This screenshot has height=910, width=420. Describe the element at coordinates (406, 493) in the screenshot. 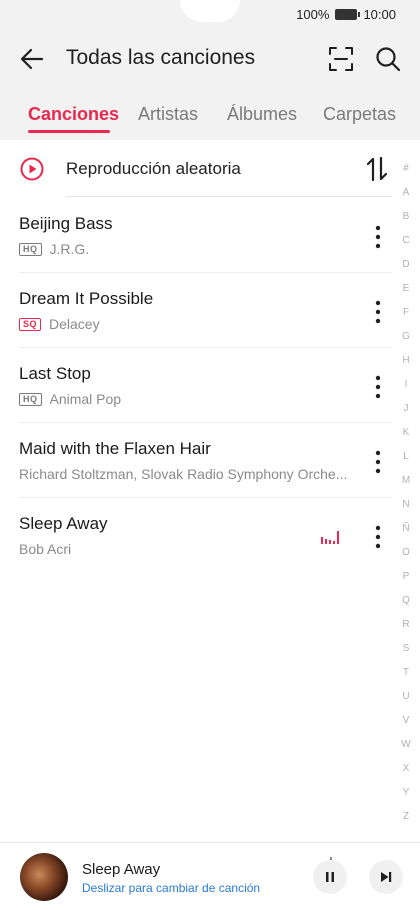

I see `alphabet-index: # A B C D E F G H I J K L M N Ñ O P Q R S T U V W X Y Z` at that location.